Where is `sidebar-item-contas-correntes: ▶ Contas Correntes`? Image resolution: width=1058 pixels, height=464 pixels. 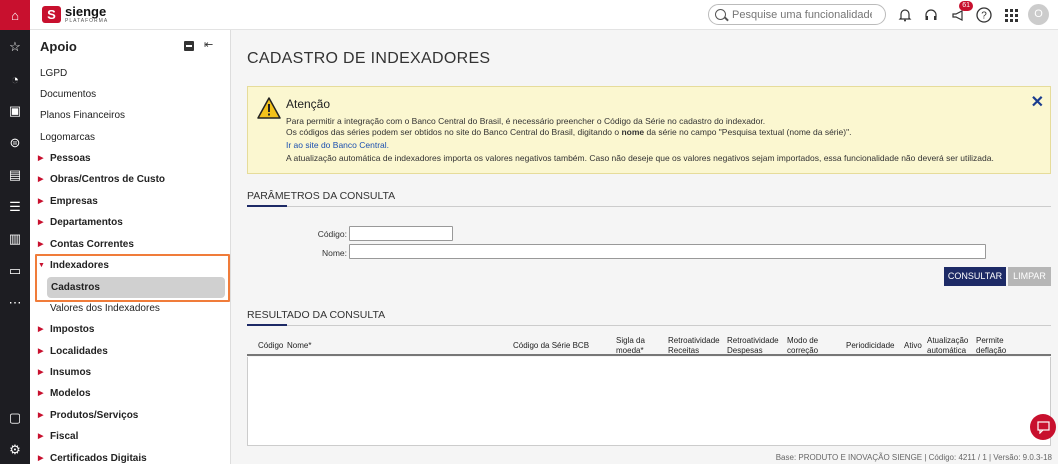 sidebar-item-contas-correntes: ▶ Contas Correntes is located at coordinates (130, 244).